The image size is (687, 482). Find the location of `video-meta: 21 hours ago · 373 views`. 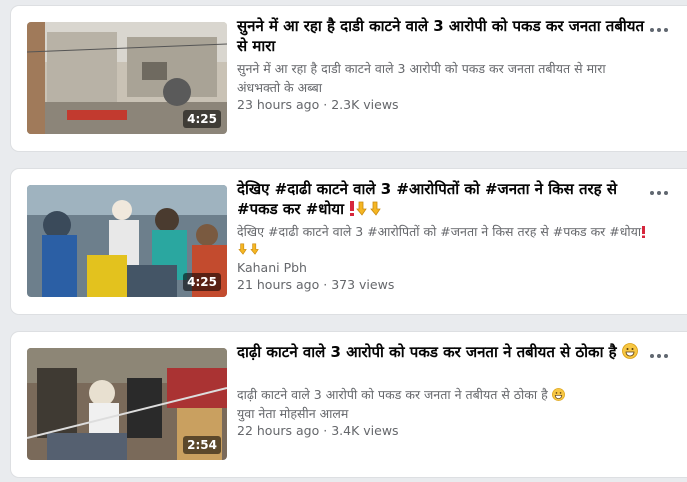

video-meta: 21 hours ago · 373 views is located at coordinates (315, 284).